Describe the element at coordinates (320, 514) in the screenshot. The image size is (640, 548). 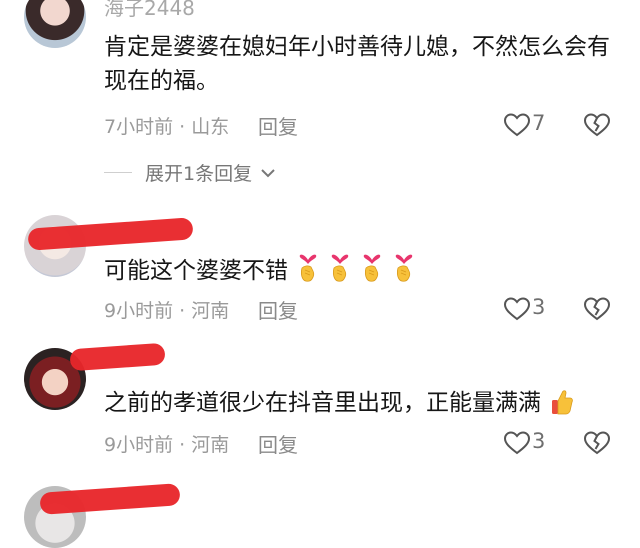
I see `comment-item` at that location.